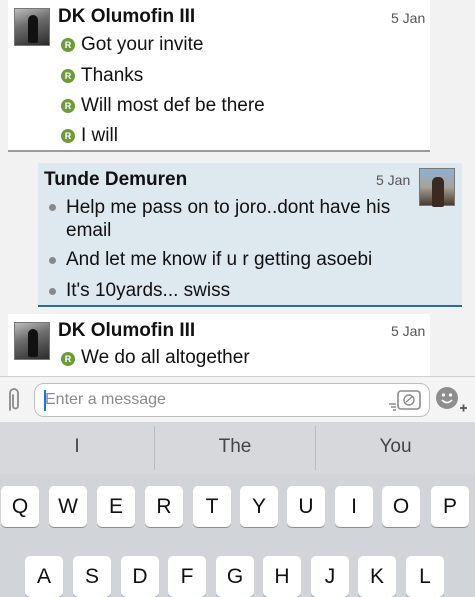 This screenshot has height=597, width=475. What do you see at coordinates (165, 357) in the screenshot?
I see `message-text: We do all altogether` at bounding box center [165, 357].